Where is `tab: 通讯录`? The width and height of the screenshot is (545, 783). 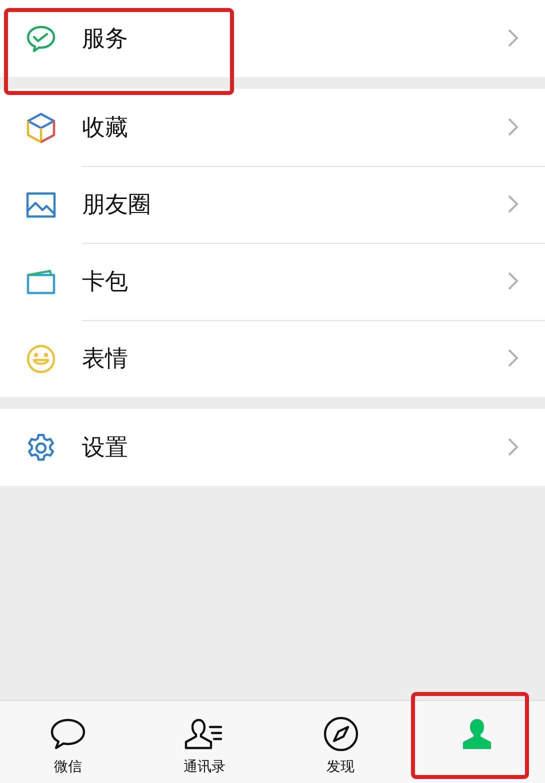
tab: 通讯录 is located at coordinates (204, 742).